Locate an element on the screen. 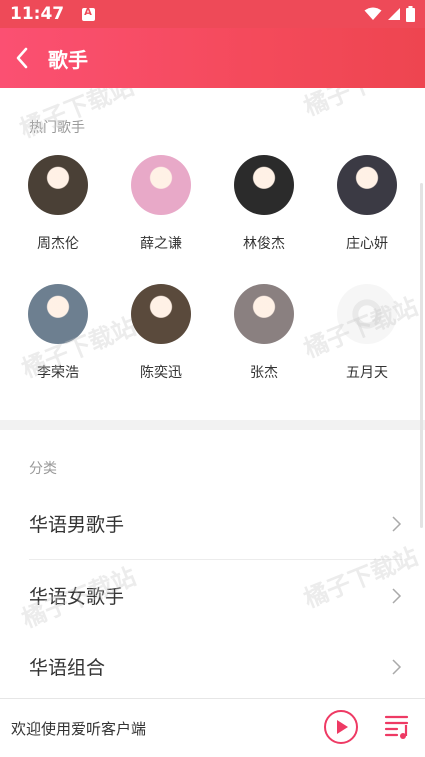  back-button is located at coordinates (22, 58).